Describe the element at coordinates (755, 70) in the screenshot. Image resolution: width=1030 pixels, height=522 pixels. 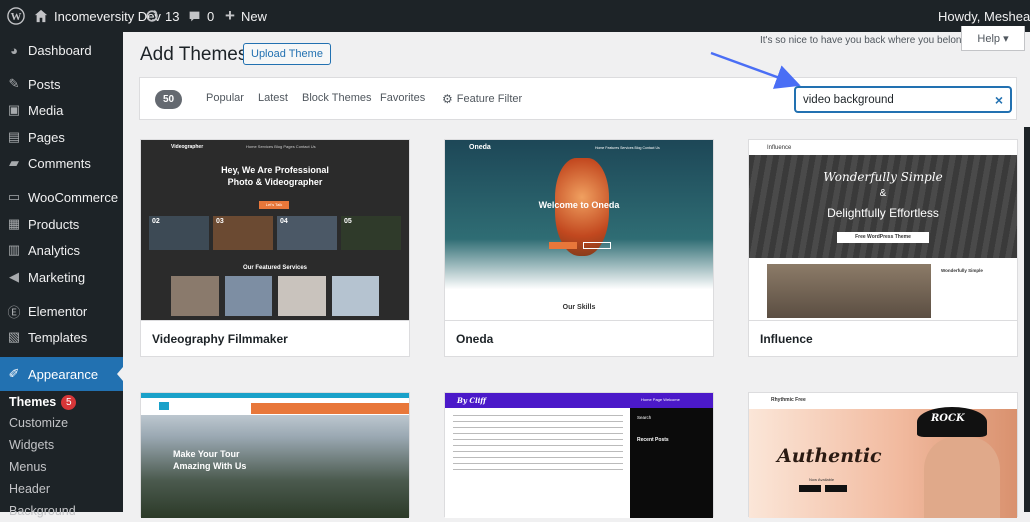
I see `annotation-arrow` at that location.